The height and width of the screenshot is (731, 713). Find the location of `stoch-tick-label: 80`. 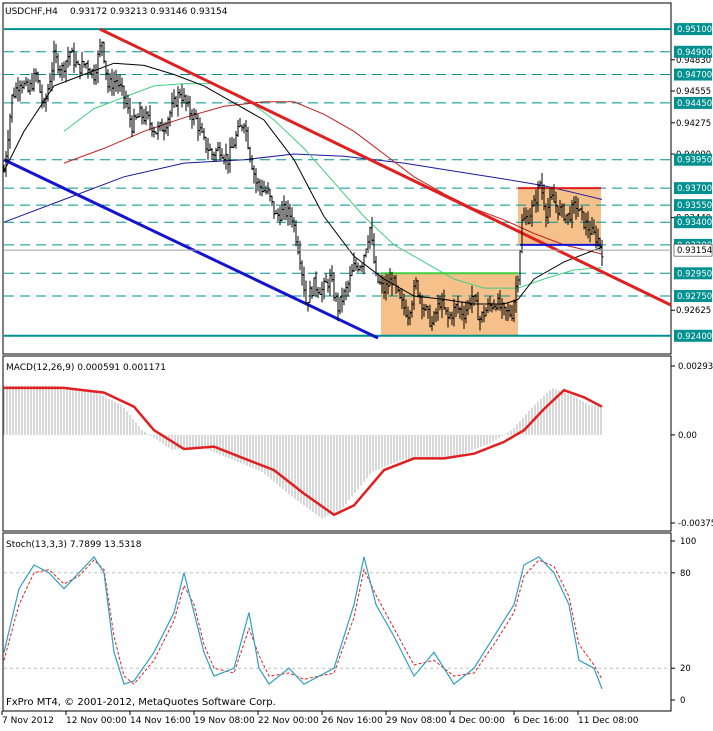

stoch-tick-label: 80 is located at coordinates (685, 574).